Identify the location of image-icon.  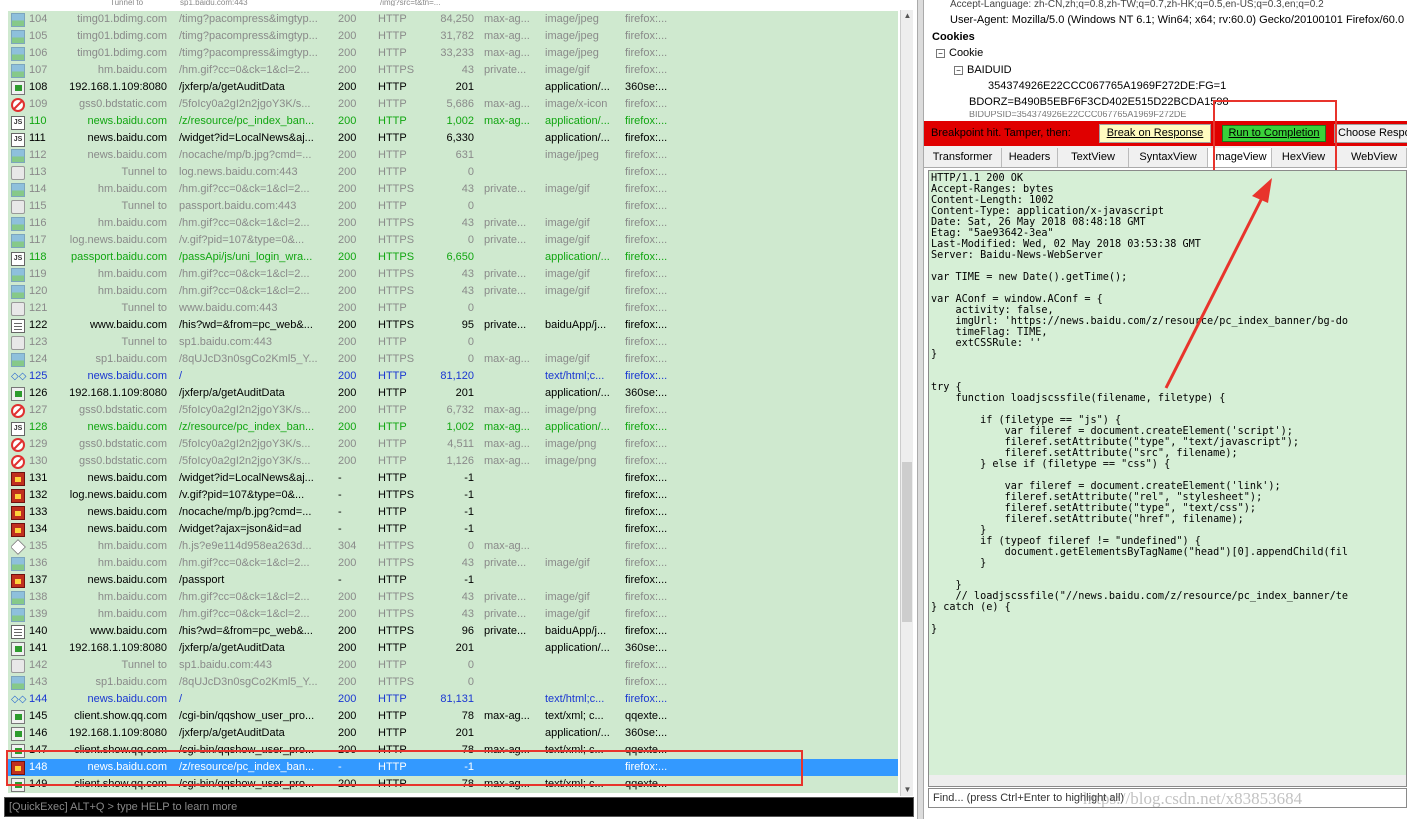
(18, 190).